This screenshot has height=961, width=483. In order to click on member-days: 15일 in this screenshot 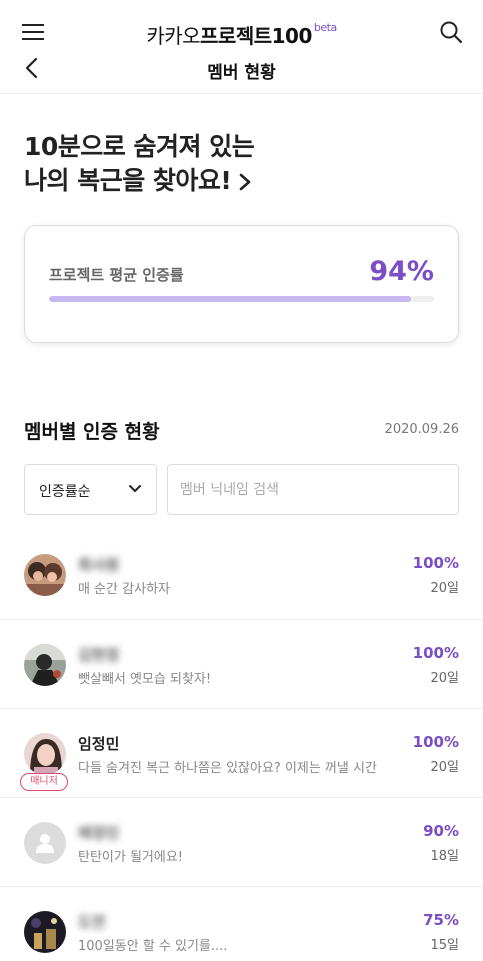, I will do `click(444, 945)`.